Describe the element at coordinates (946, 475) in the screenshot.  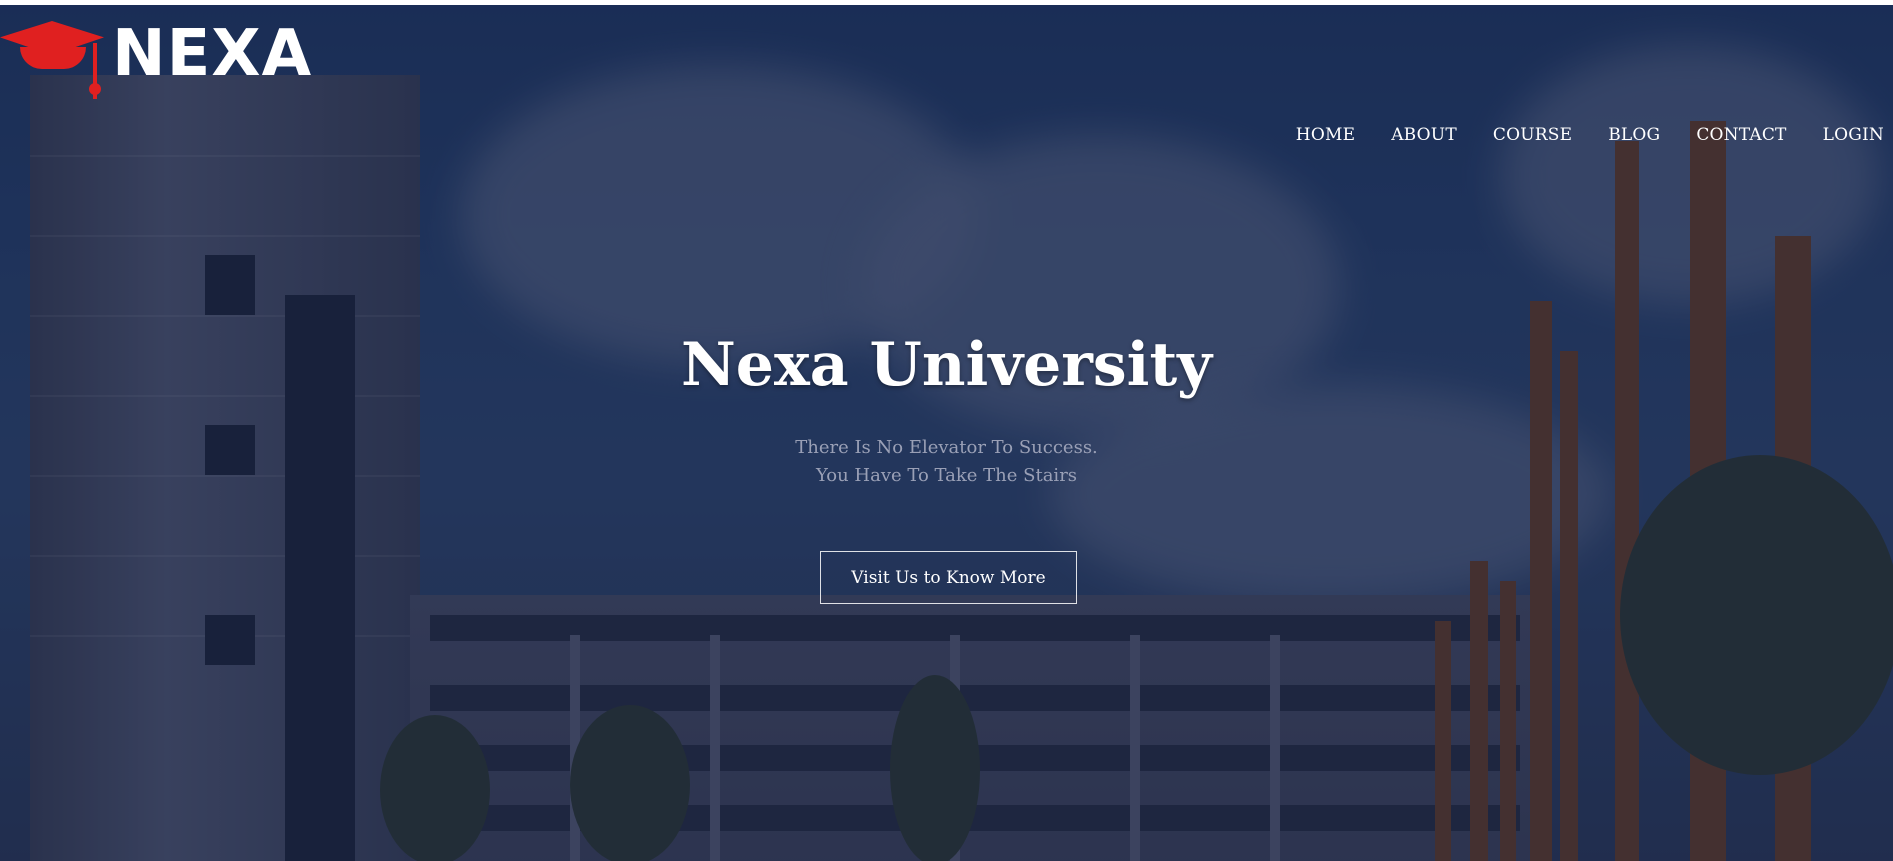
I see `hero-subtitle-line-2: You Have To Take The Stairs` at that location.